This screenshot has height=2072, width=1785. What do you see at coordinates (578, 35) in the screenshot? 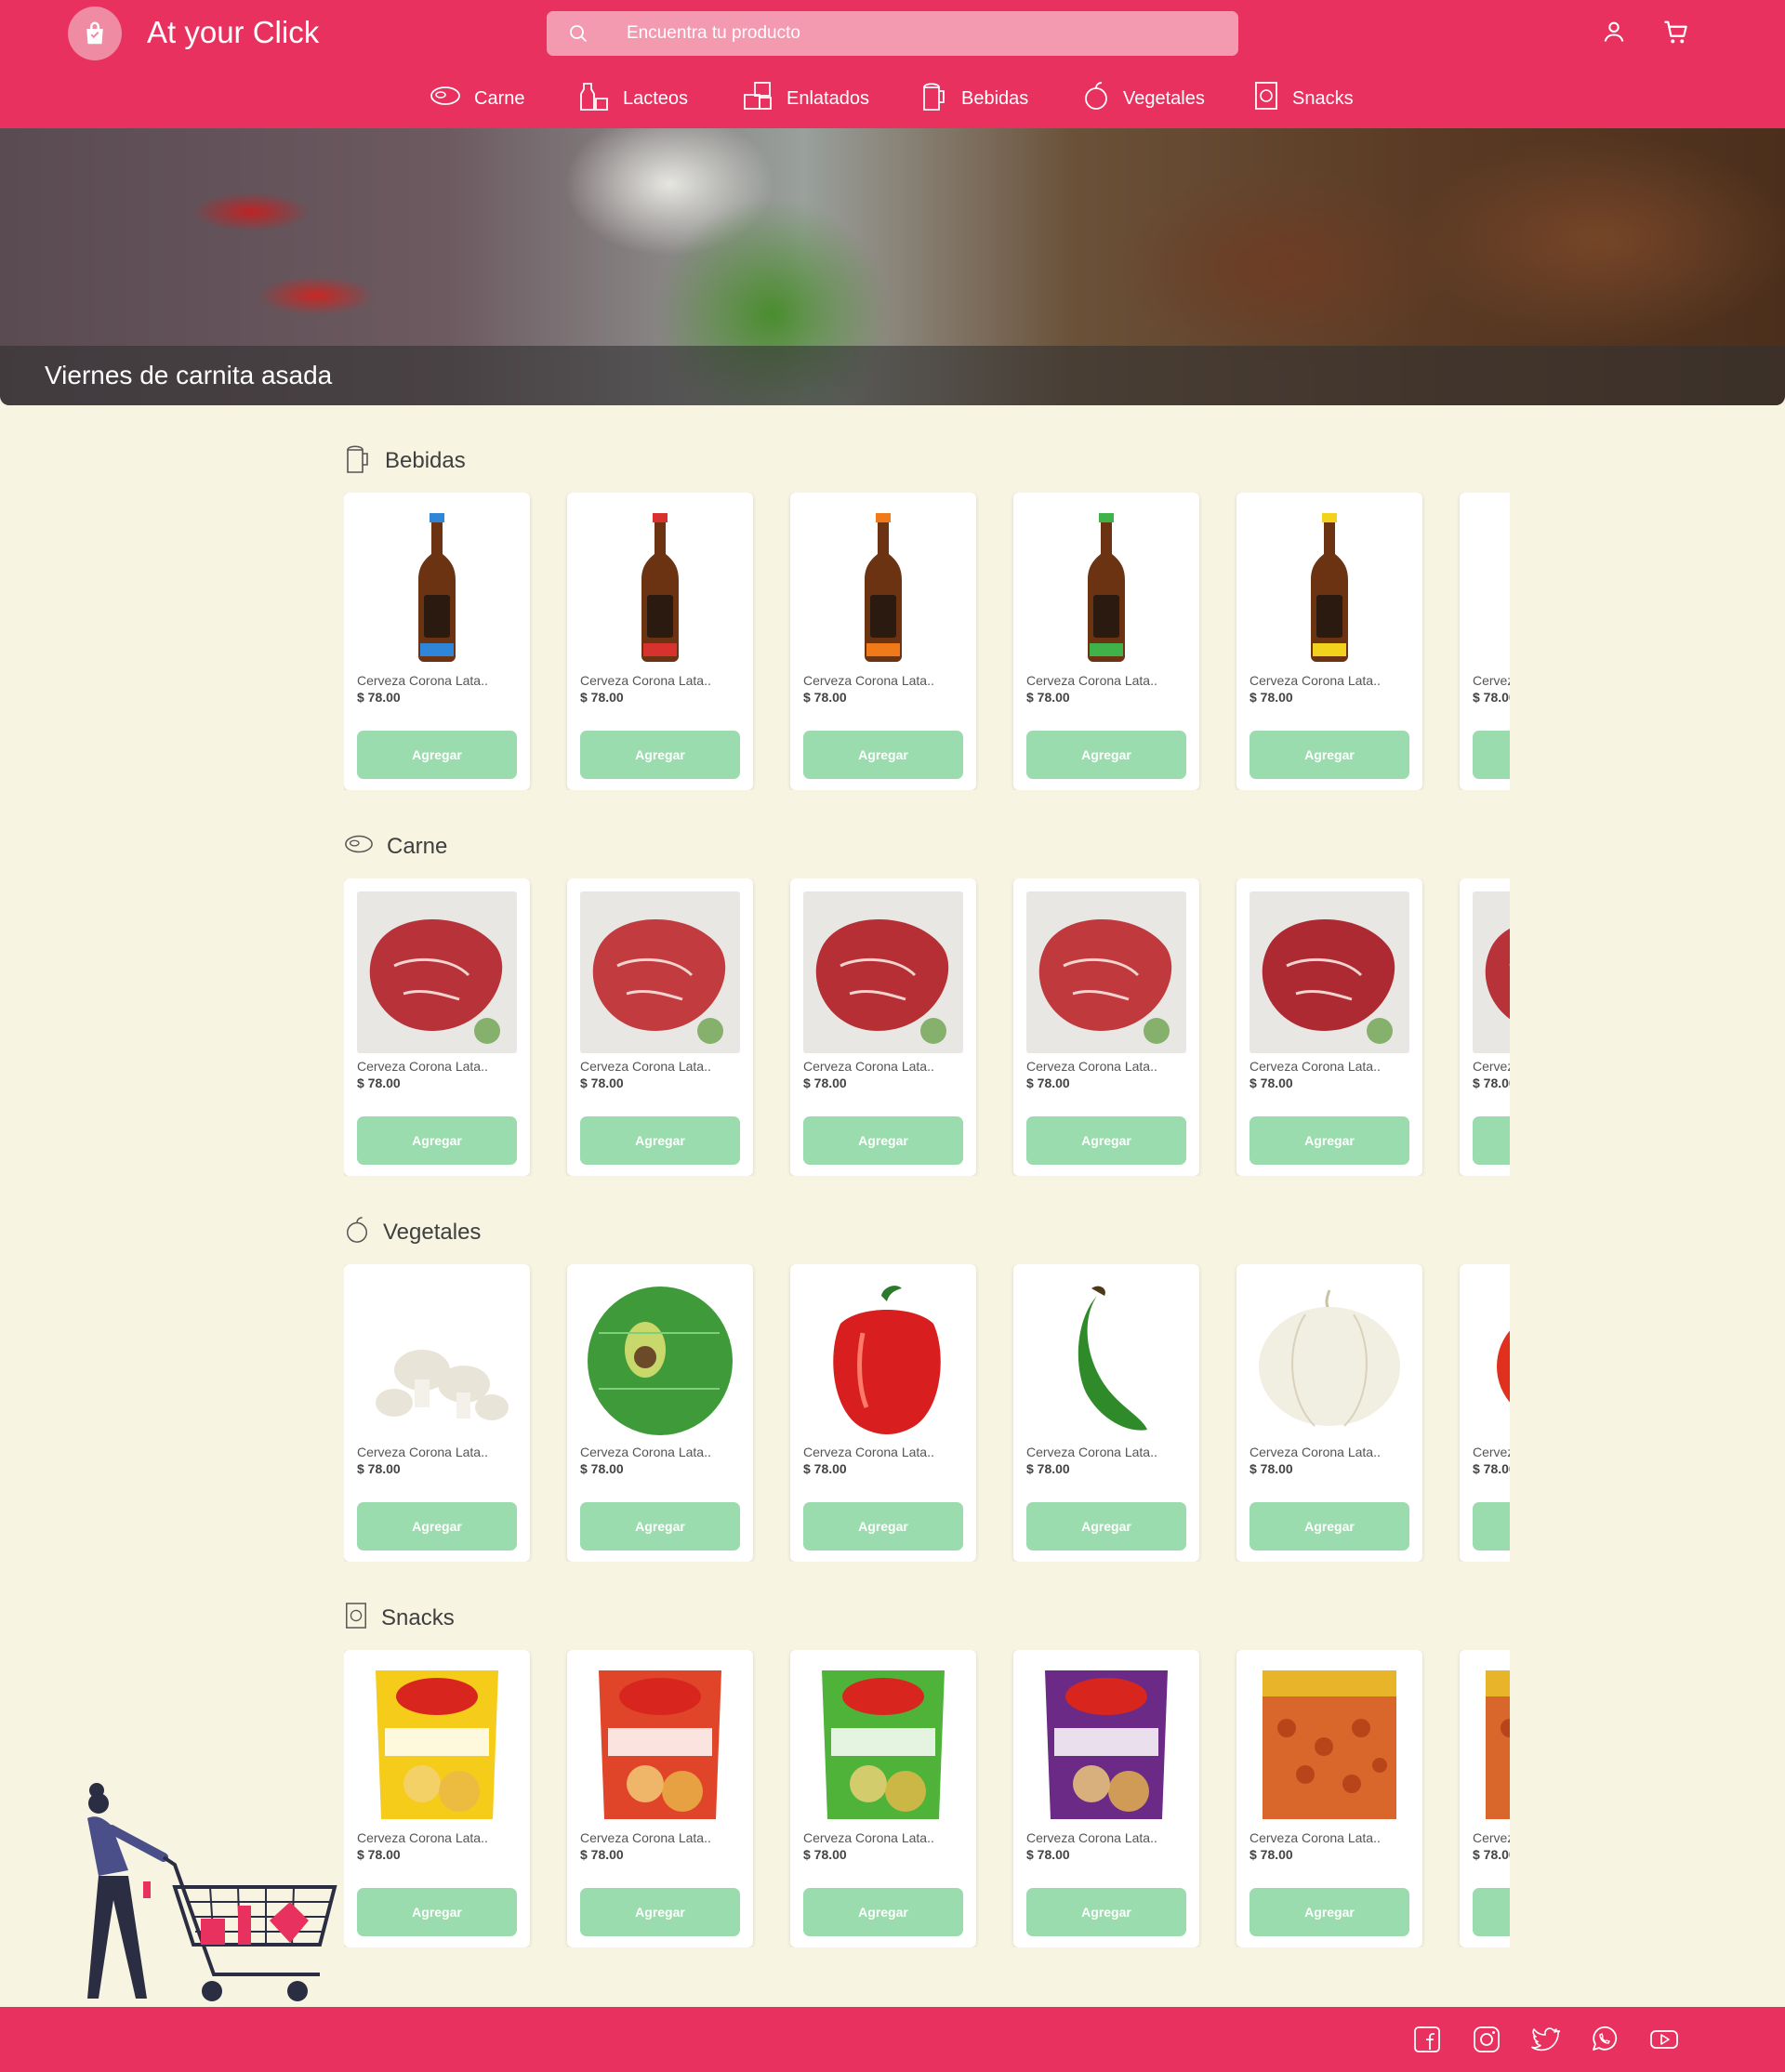
I see `search-icon` at bounding box center [578, 35].